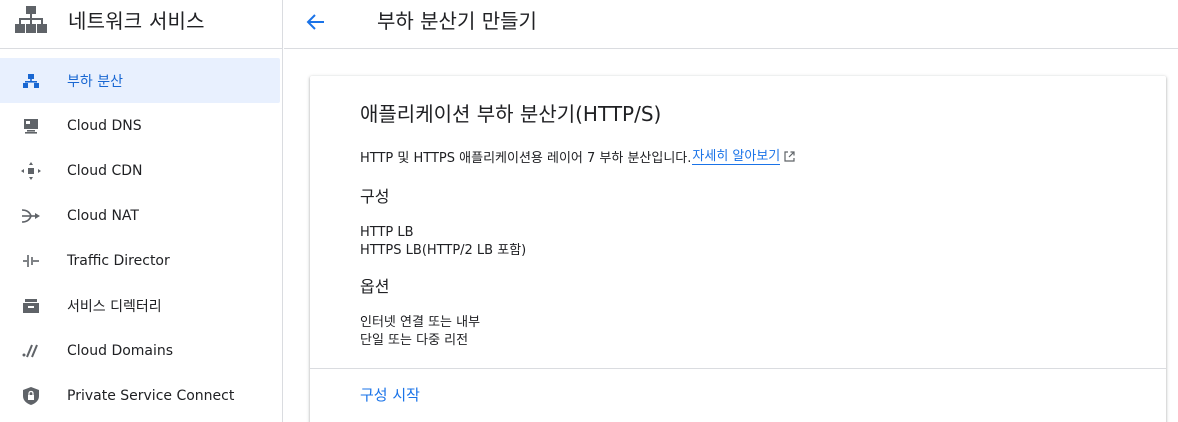 This screenshot has height=422, width=1178. I want to click on sidebar-item-label: Traffic Director, so click(118, 260).